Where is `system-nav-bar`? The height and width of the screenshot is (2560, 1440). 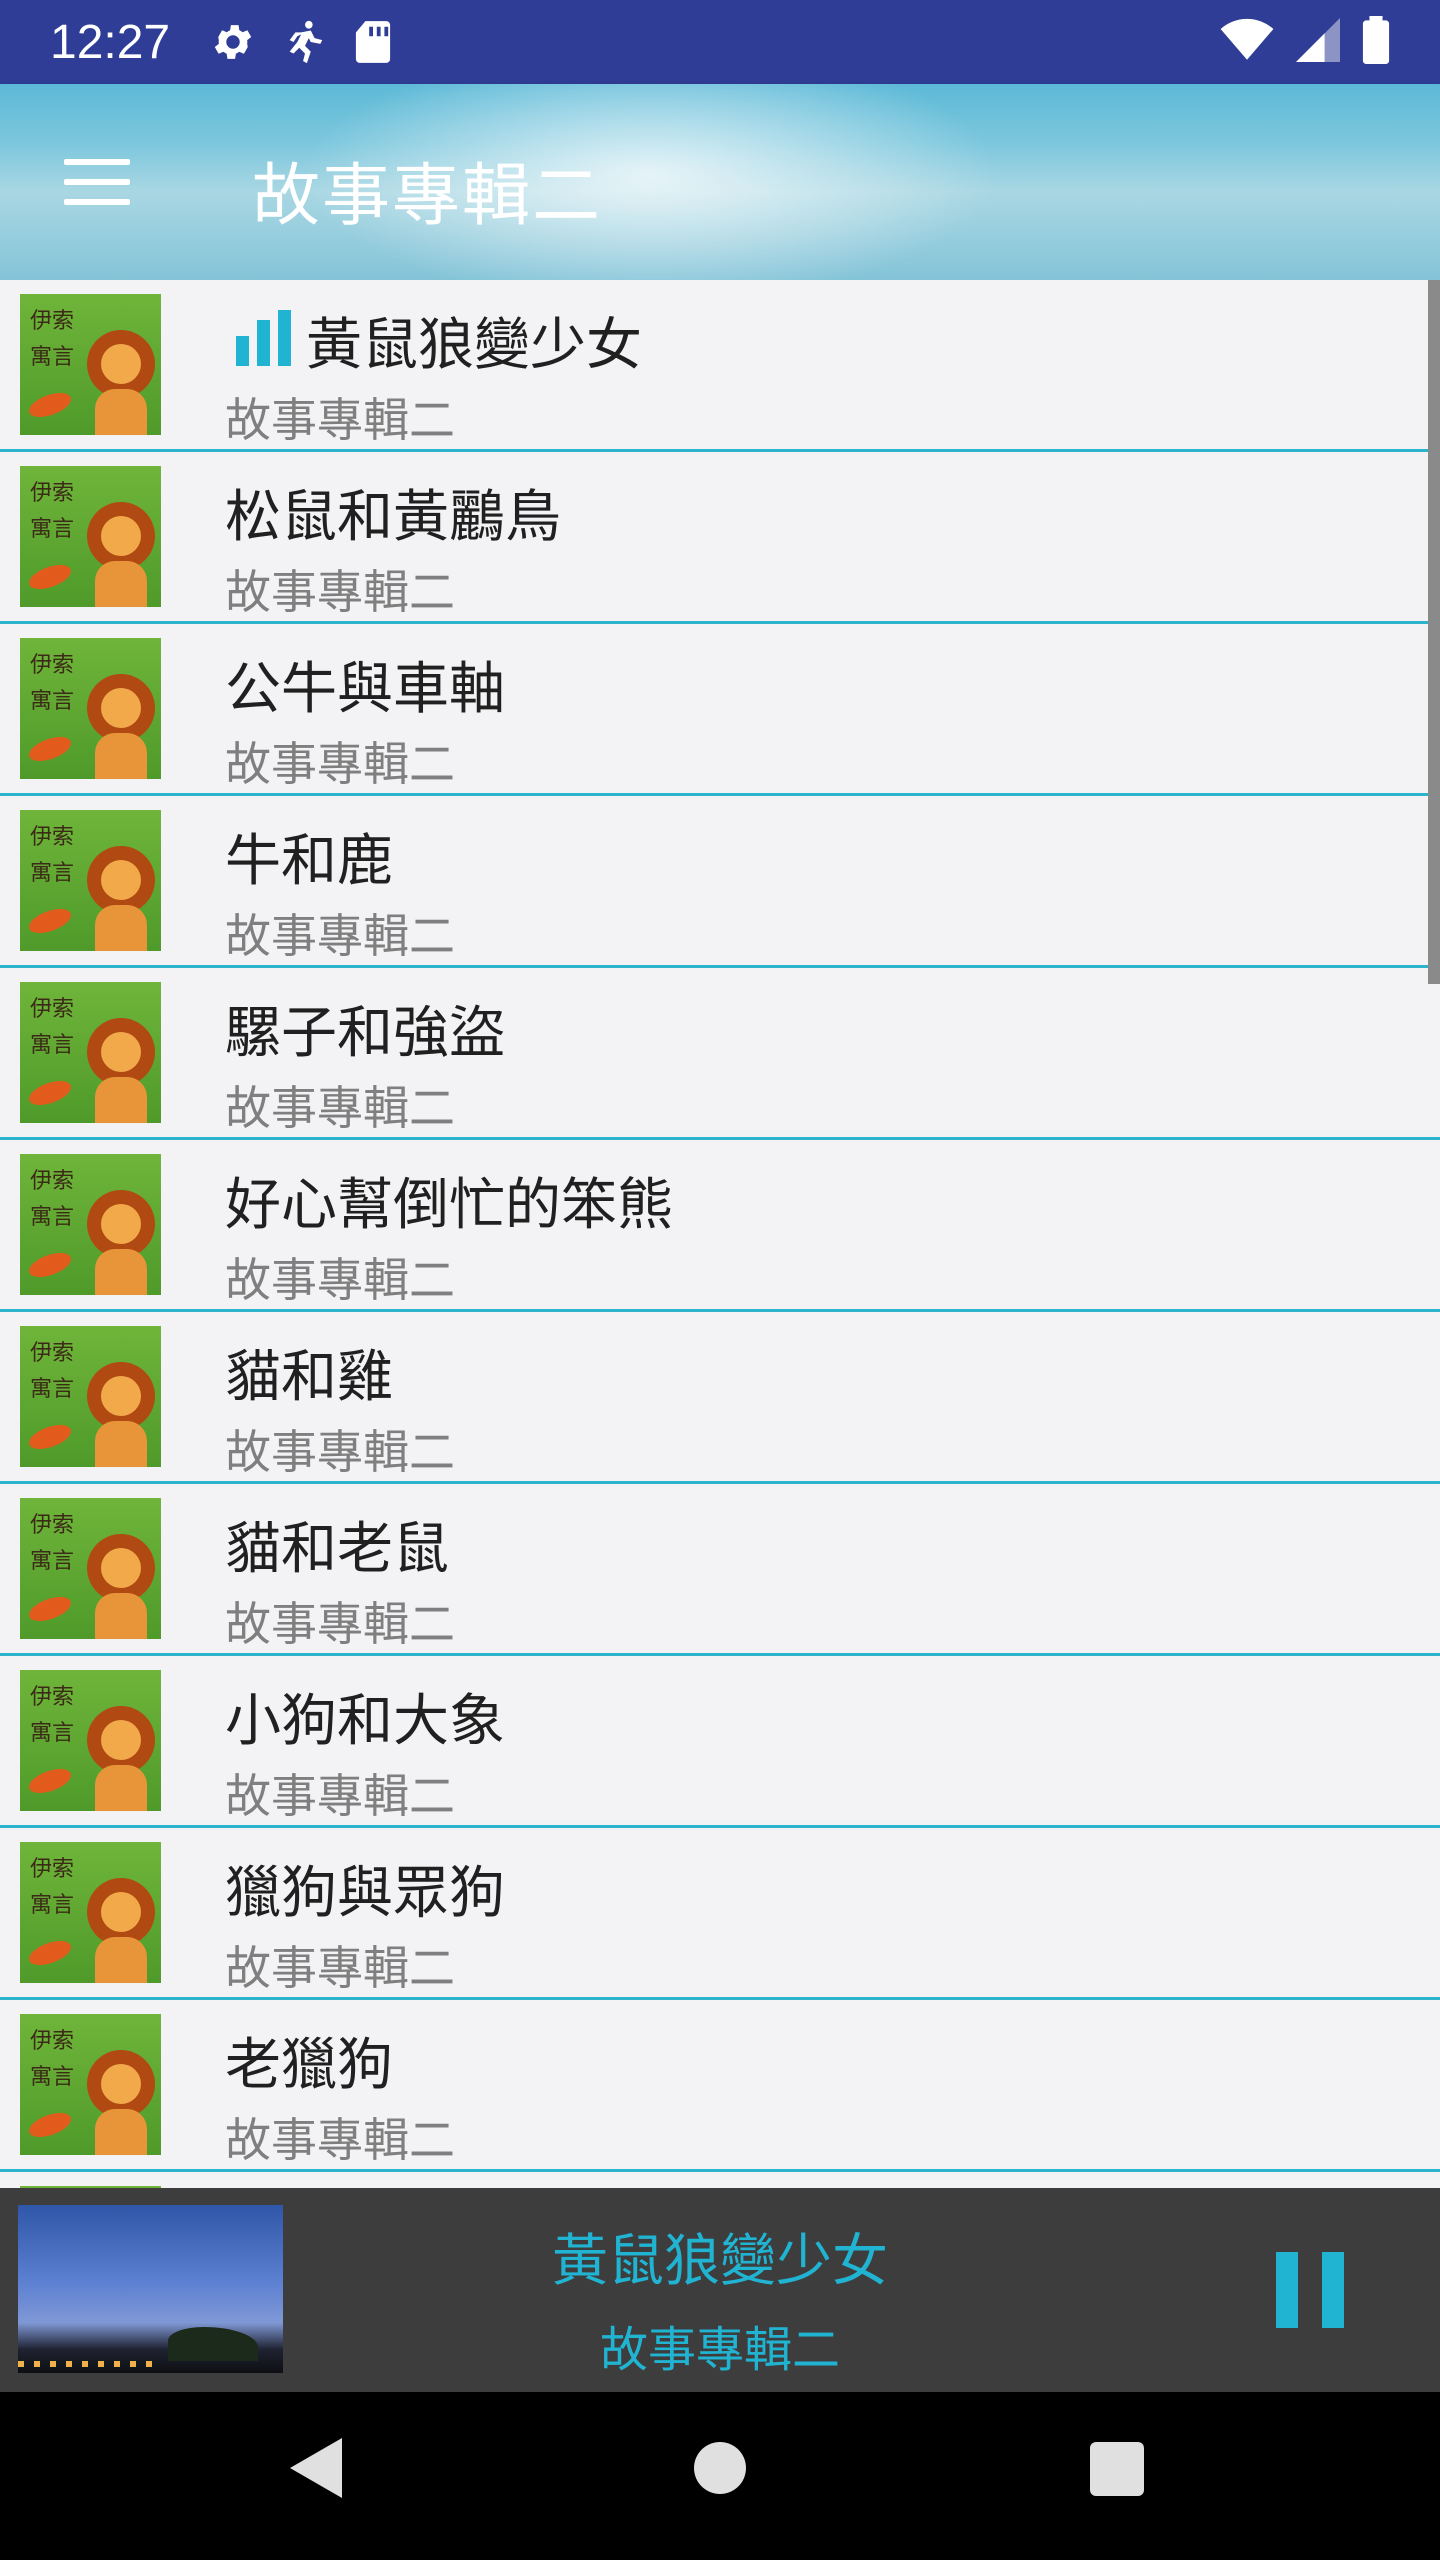 system-nav-bar is located at coordinates (720, 2476).